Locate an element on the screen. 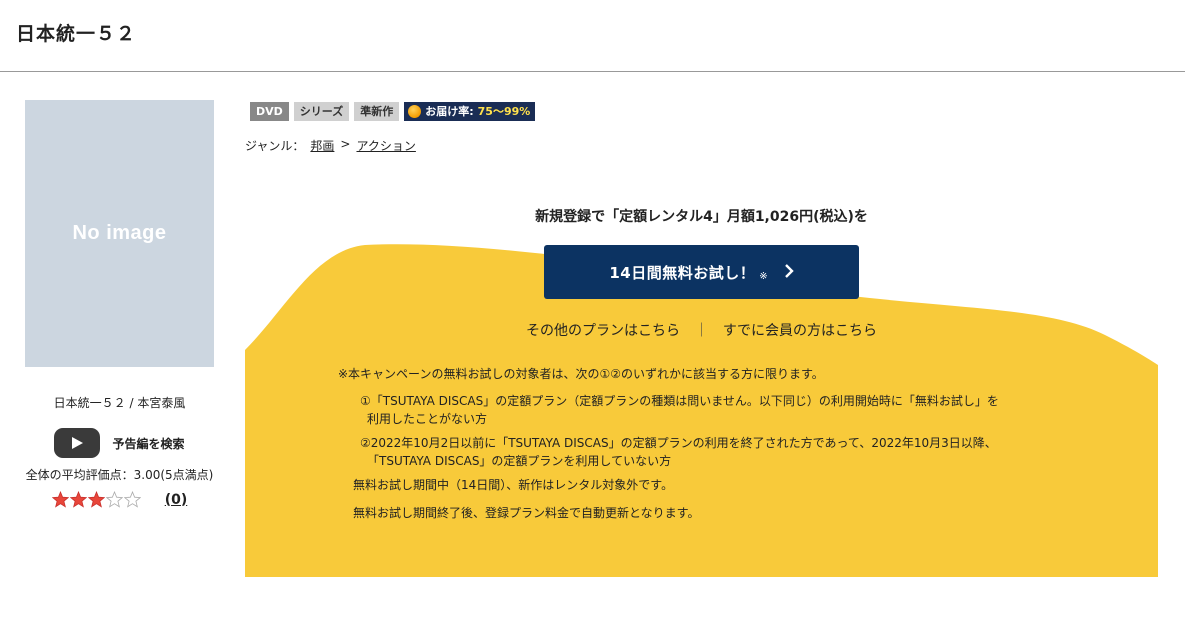 The height and width of the screenshot is (617, 1185). play-icon is located at coordinates (77, 443).